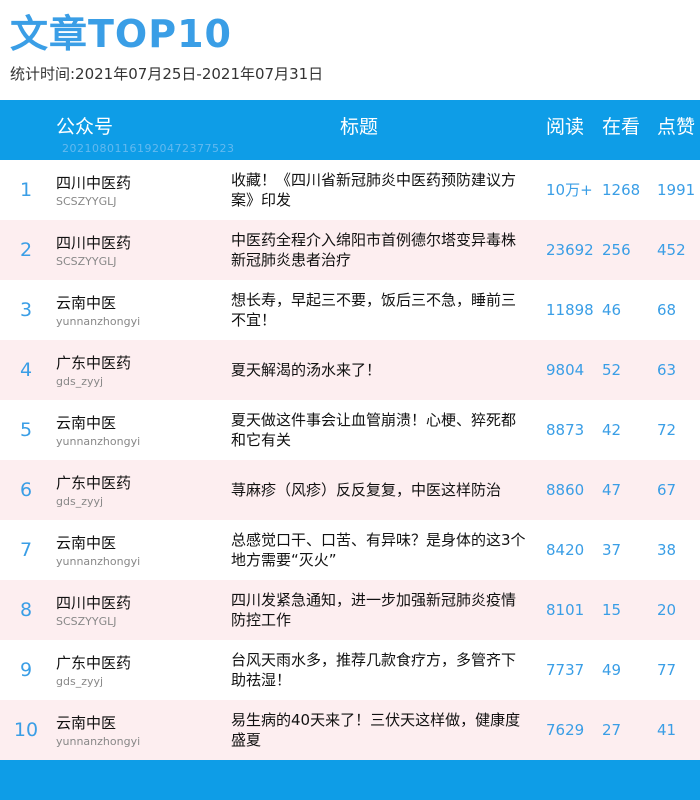  What do you see at coordinates (667, 430) in the screenshot?
I see `like-count: 72` at bounding box center [667, 430].